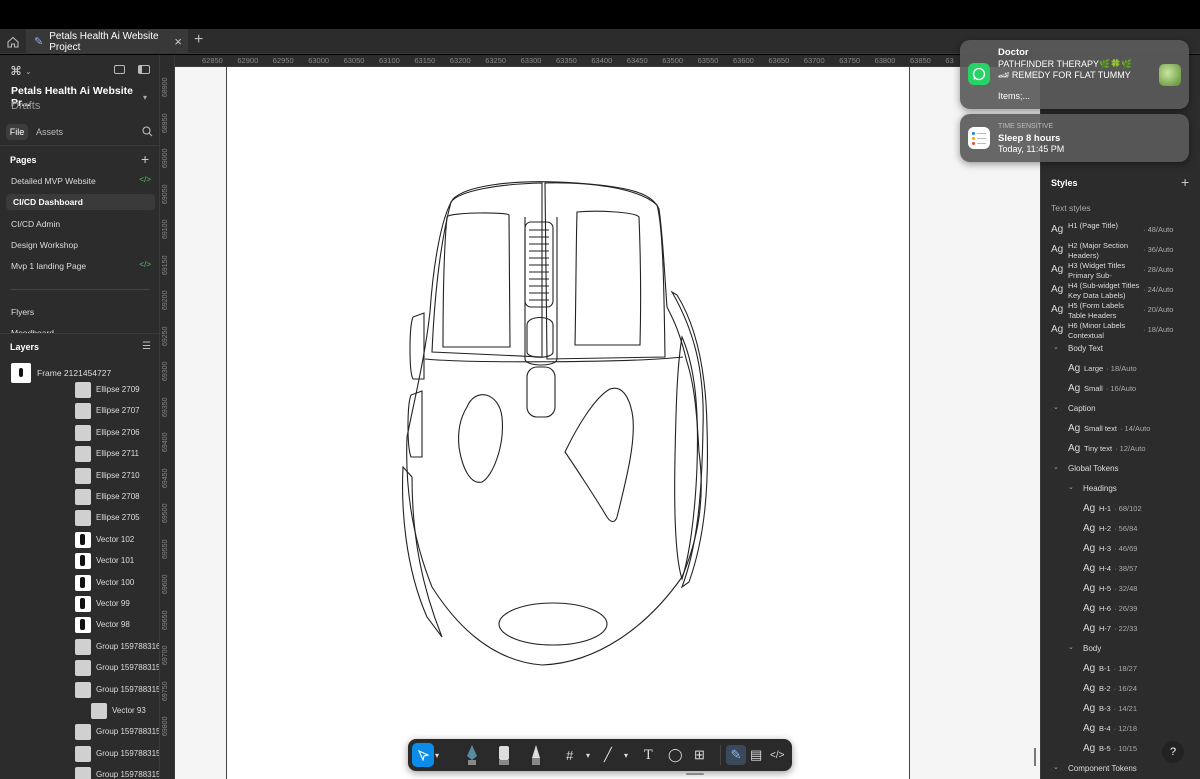 The width and height of the screenshot is (1200, 779). Describe the element at coordinates (79, 390) in the screenshot. I see `layer-item: Ellipse 2709` at that location.